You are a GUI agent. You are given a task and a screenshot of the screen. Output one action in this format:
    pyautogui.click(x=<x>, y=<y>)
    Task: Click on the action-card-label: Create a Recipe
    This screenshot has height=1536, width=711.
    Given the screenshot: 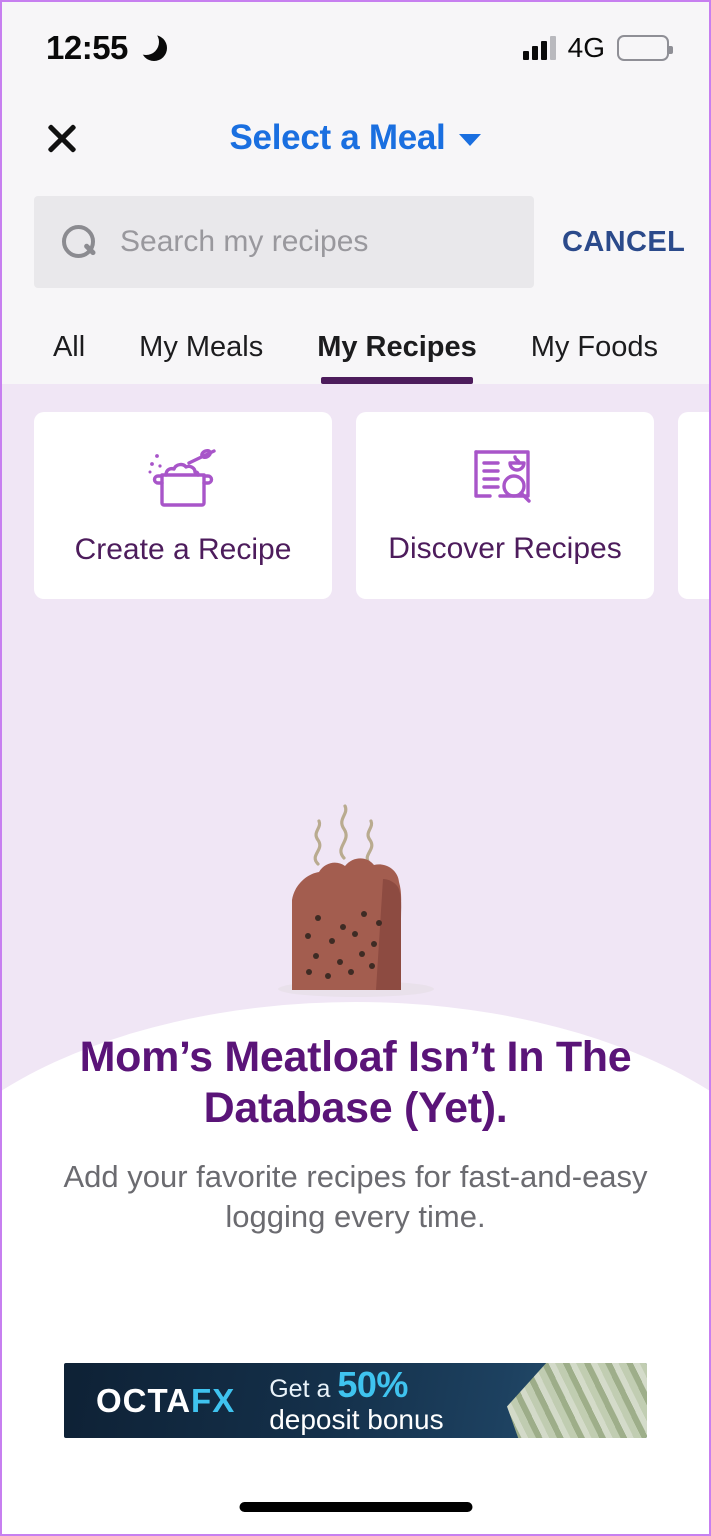 What is the action you would take?
    pyautogui.click(x=183, y=549)
    